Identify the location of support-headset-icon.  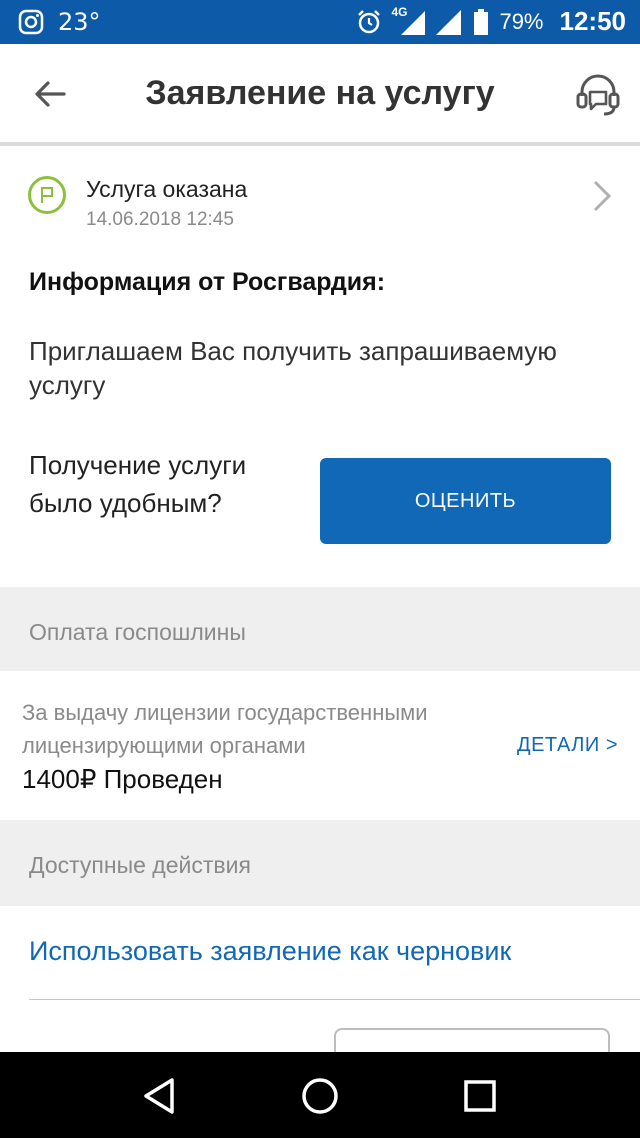
(598, 94).